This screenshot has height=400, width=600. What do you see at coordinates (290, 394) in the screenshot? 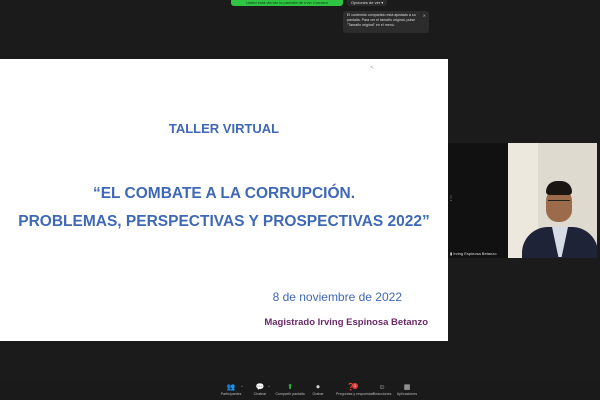
I see `share-screen-label: Compartir pantalla` at bounding box center [290, 394].